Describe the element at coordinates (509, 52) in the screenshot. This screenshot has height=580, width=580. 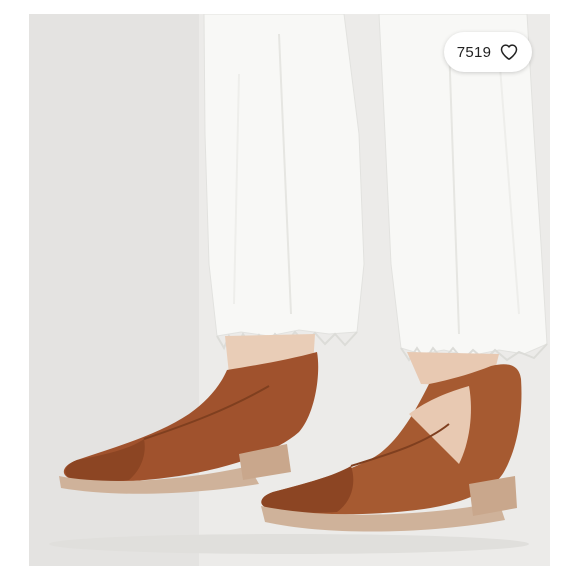
I see `heart-outline-icon` at that location.